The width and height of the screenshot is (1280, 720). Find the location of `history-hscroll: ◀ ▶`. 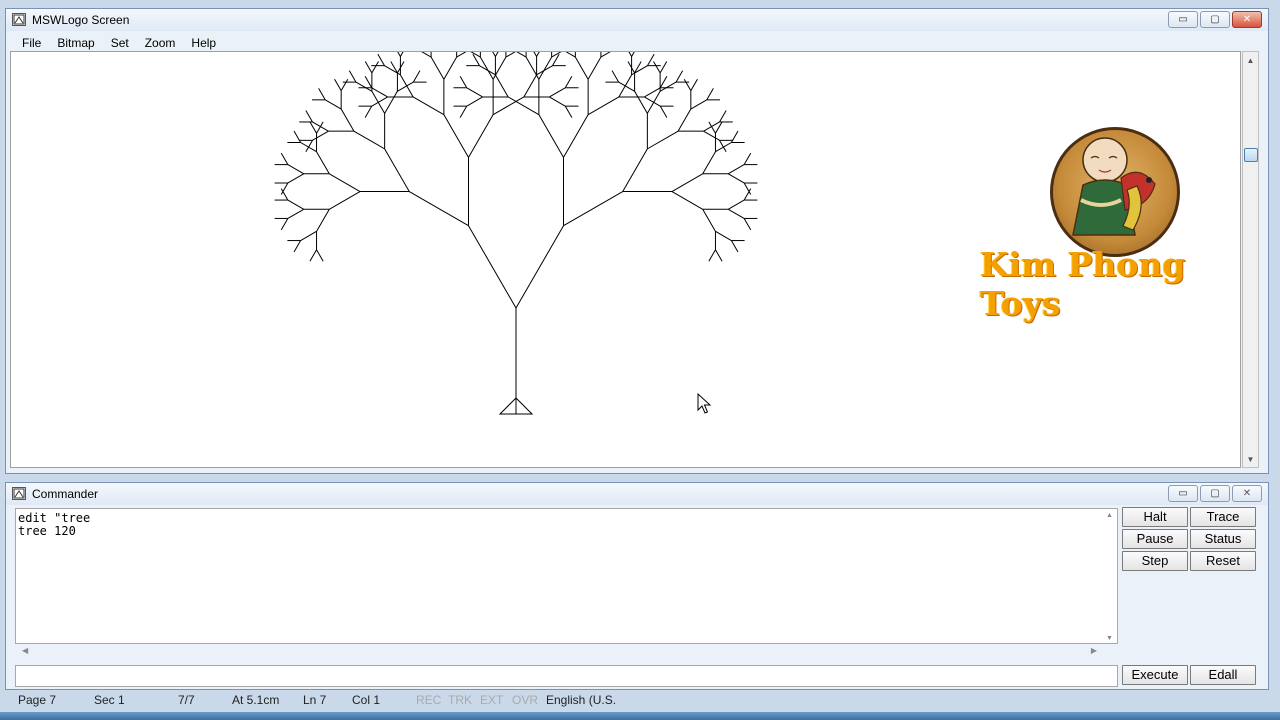

history-hscroll: ◀ ▶ is located at coordinates (559, 651).